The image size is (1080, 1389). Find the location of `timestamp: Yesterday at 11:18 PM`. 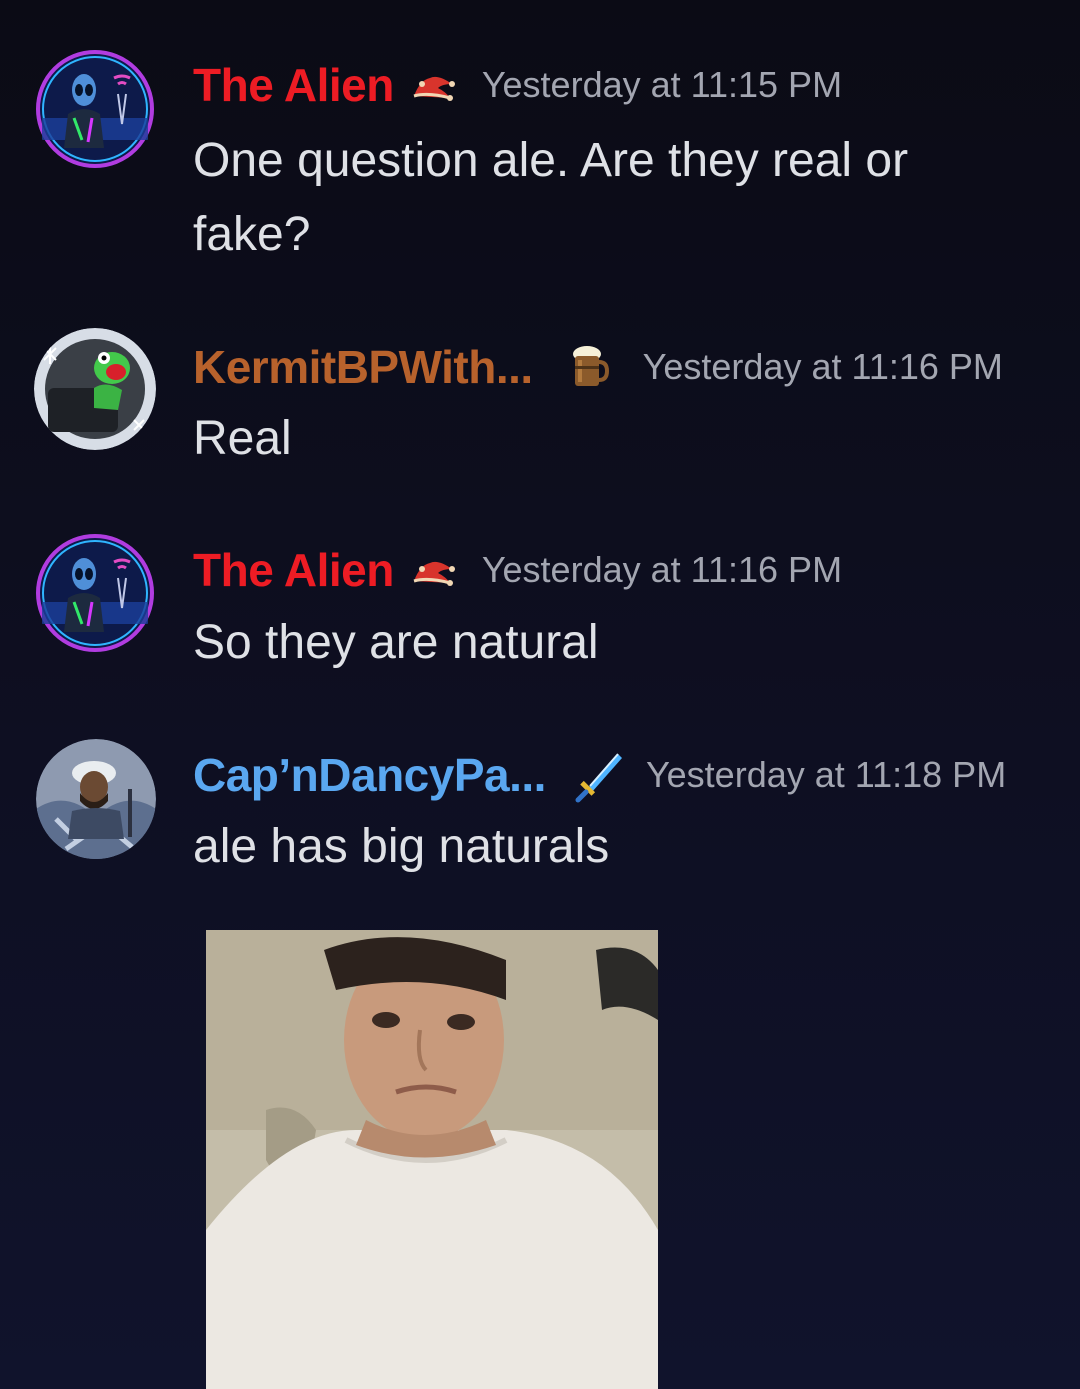

timestamp: Yesterday at 11:18 PM is located at coordinates (826, 774).